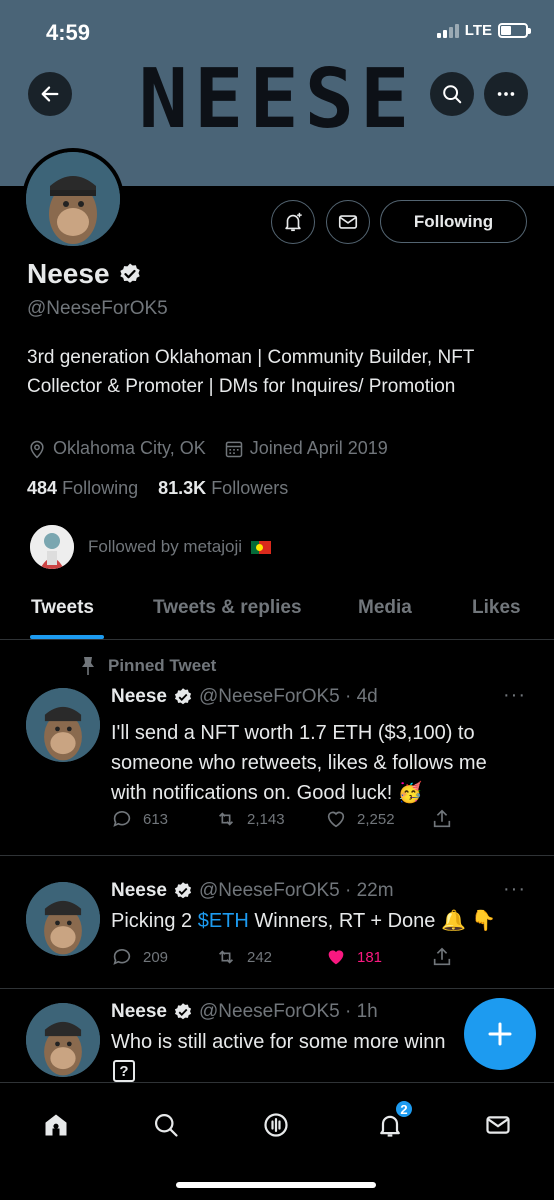  I want to click on location-pin-icon, so click(37, 449).